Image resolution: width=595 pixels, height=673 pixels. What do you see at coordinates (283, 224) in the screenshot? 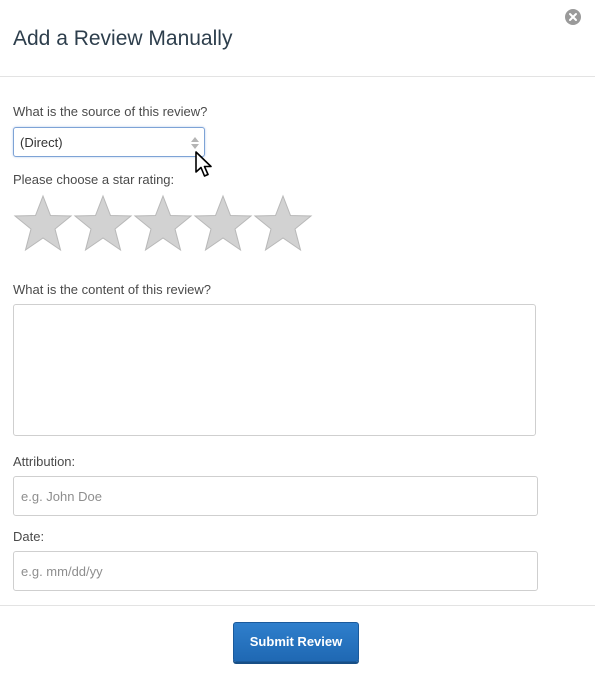
I see `star-5-icon` at bounding box center [283, 224].